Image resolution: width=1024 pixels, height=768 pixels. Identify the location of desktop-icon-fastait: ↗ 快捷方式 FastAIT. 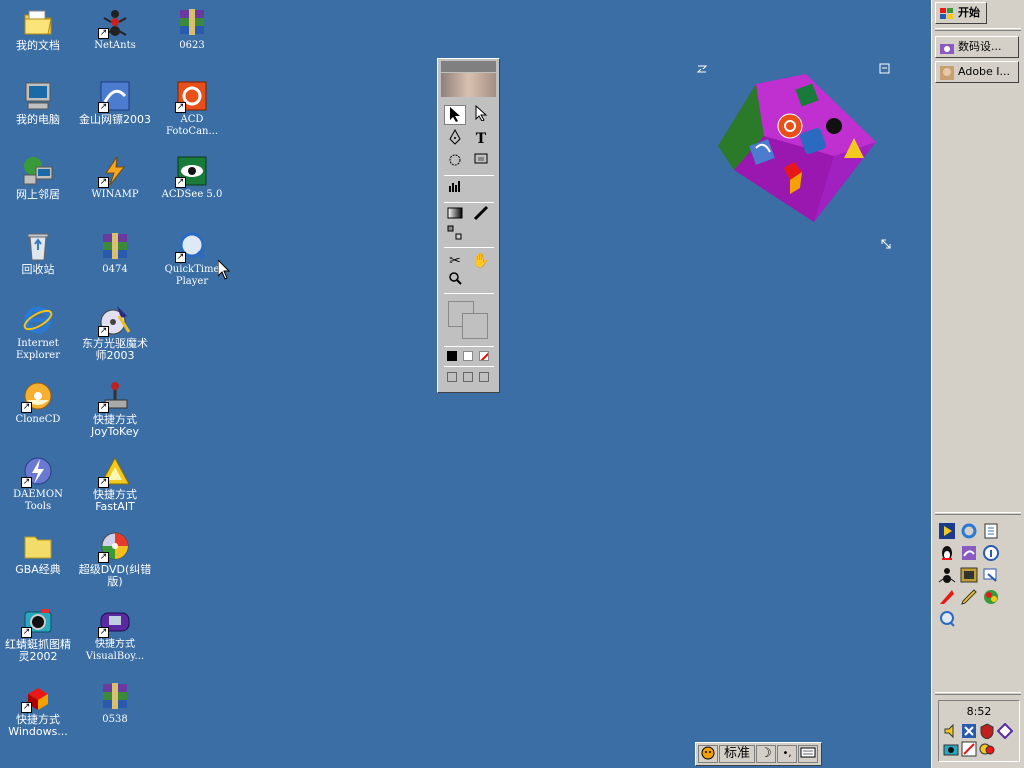
(115, 487).